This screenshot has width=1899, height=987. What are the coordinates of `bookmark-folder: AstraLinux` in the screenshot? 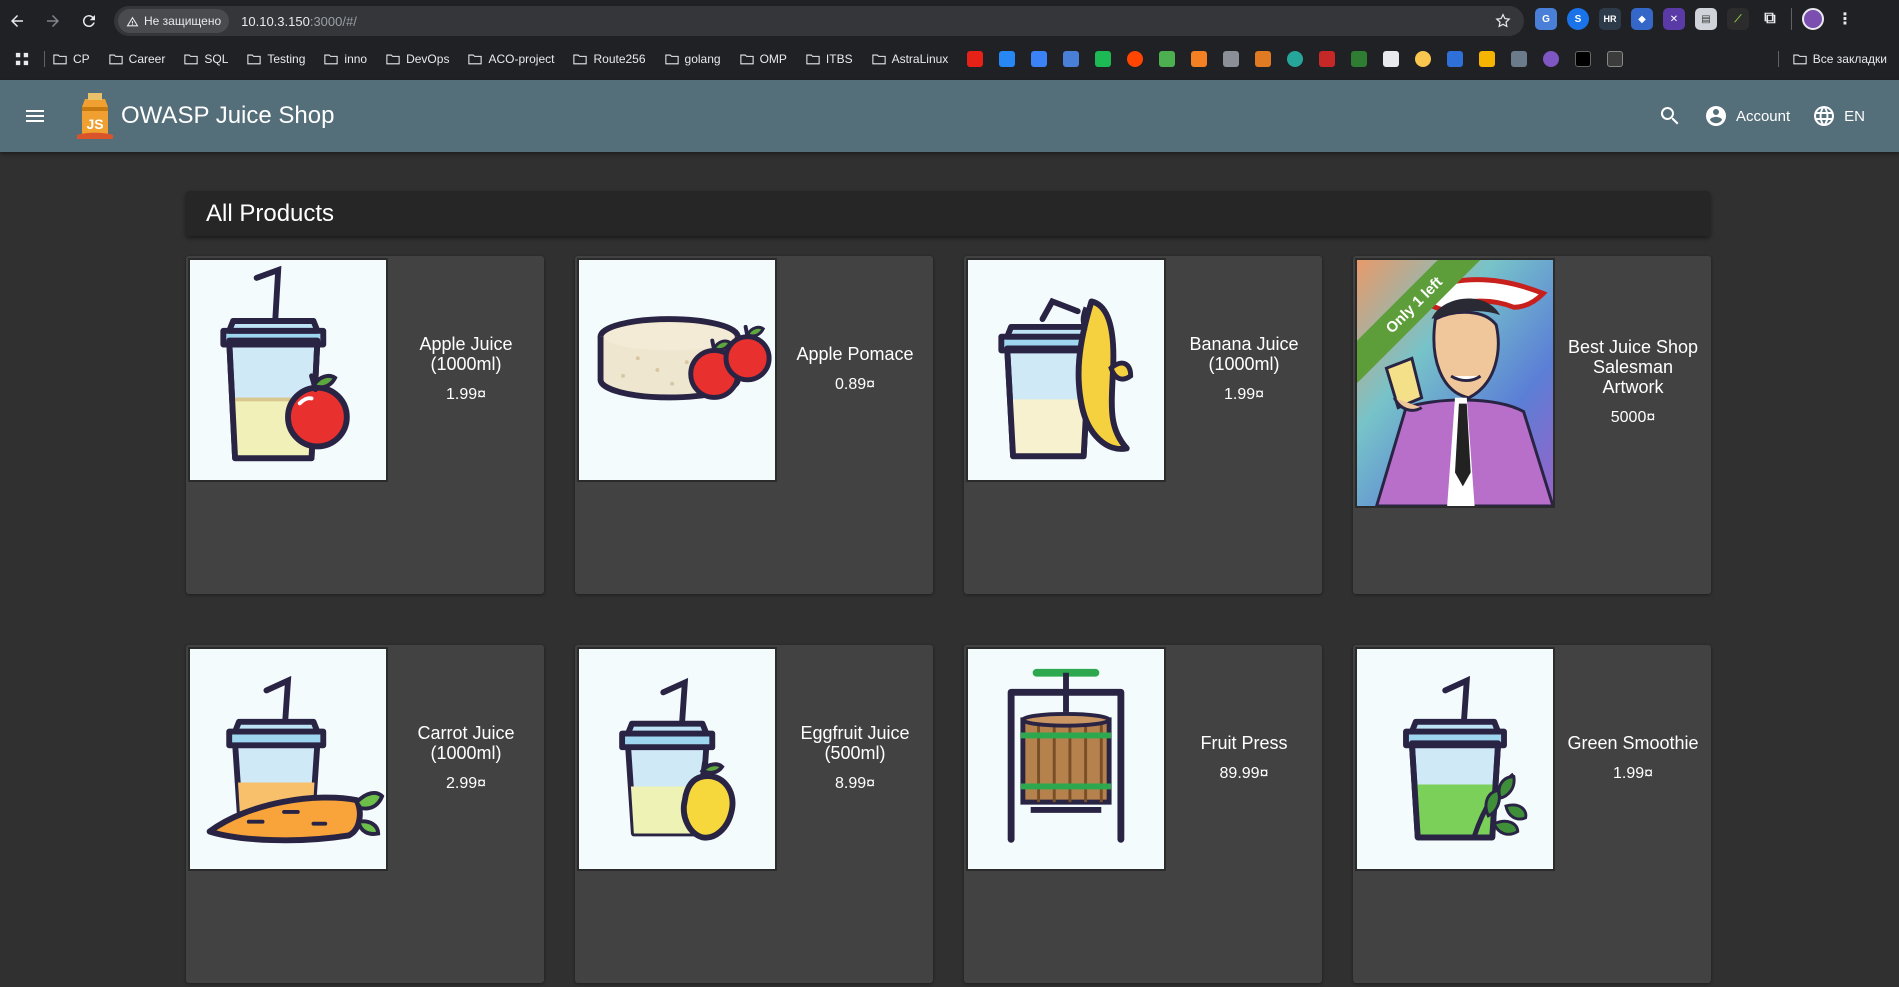 It's located at (910, 59).